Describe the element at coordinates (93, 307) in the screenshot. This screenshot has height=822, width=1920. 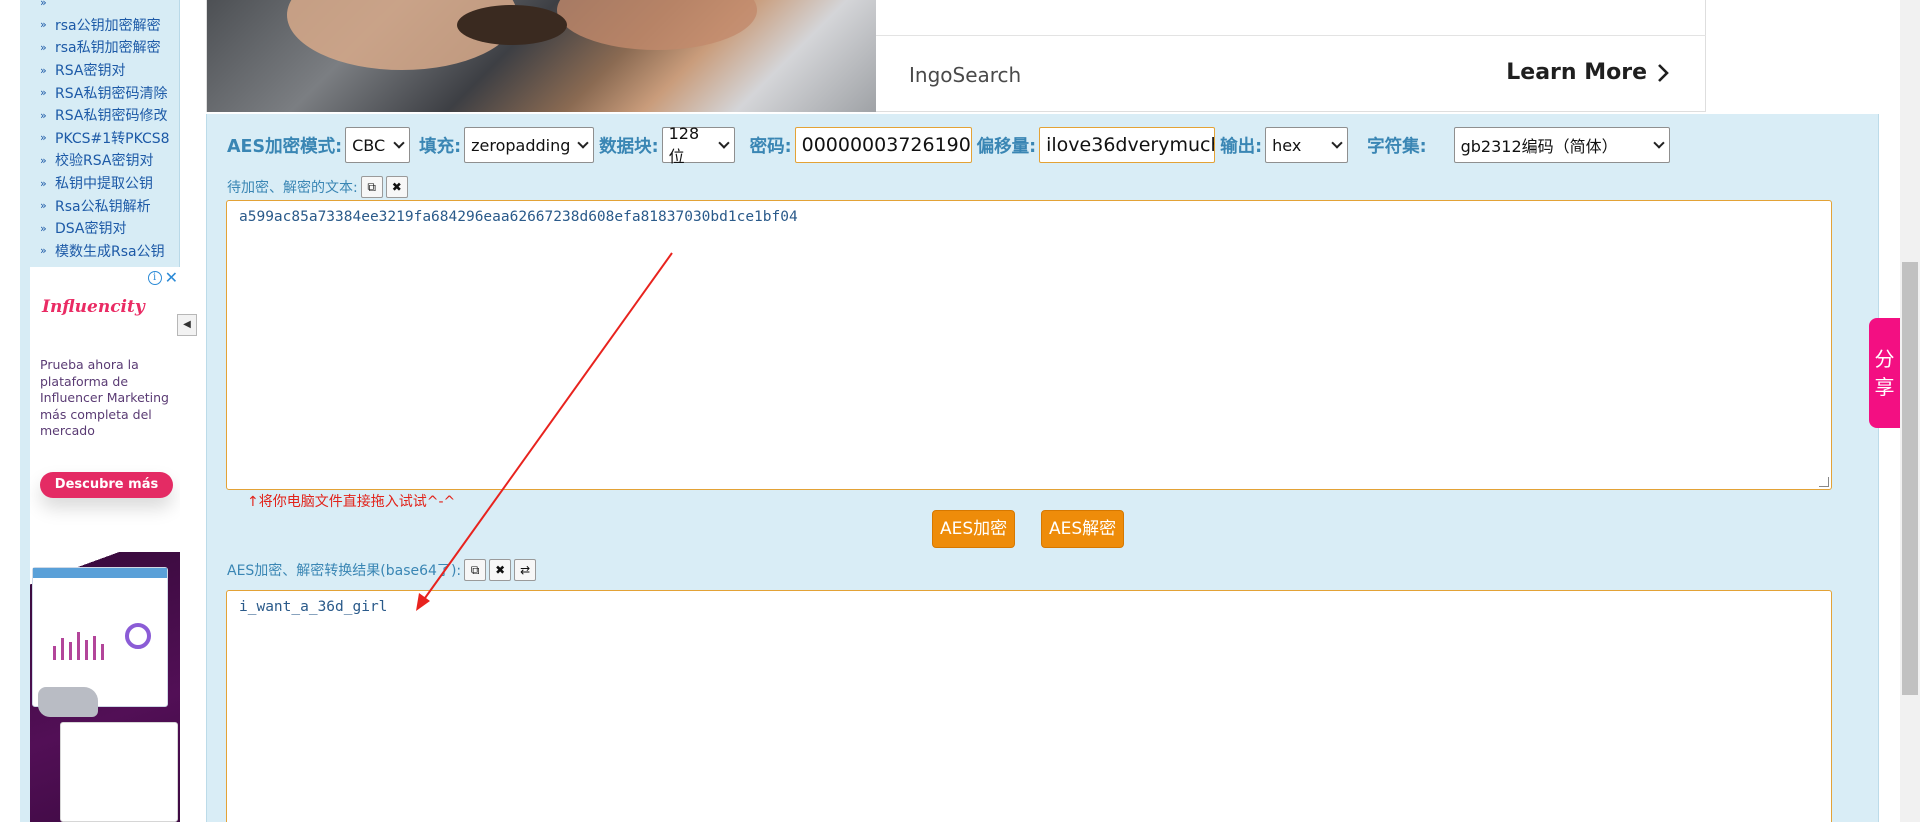
I see `ad-logo: Influencity` at that location.